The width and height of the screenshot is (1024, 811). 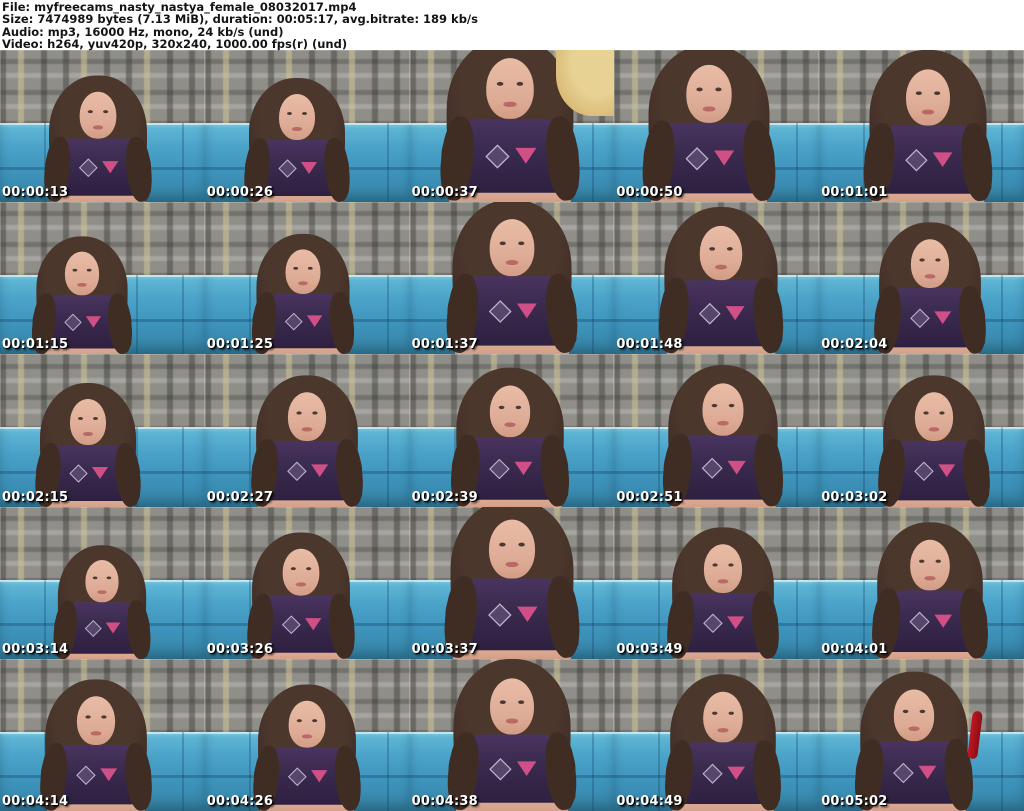 I want to click on timestamp-label: 00:04:38, so click(x=444, y=801).